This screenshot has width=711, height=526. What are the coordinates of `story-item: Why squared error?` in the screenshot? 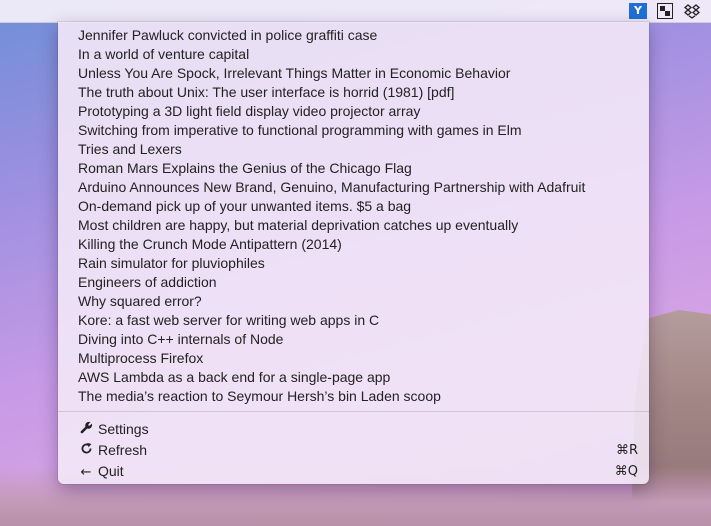 It's located at (353, 301).